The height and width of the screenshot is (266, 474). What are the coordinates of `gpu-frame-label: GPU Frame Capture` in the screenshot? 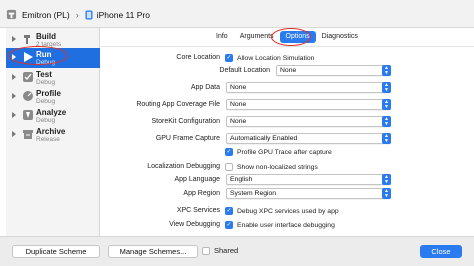 It's located at (187, 138).